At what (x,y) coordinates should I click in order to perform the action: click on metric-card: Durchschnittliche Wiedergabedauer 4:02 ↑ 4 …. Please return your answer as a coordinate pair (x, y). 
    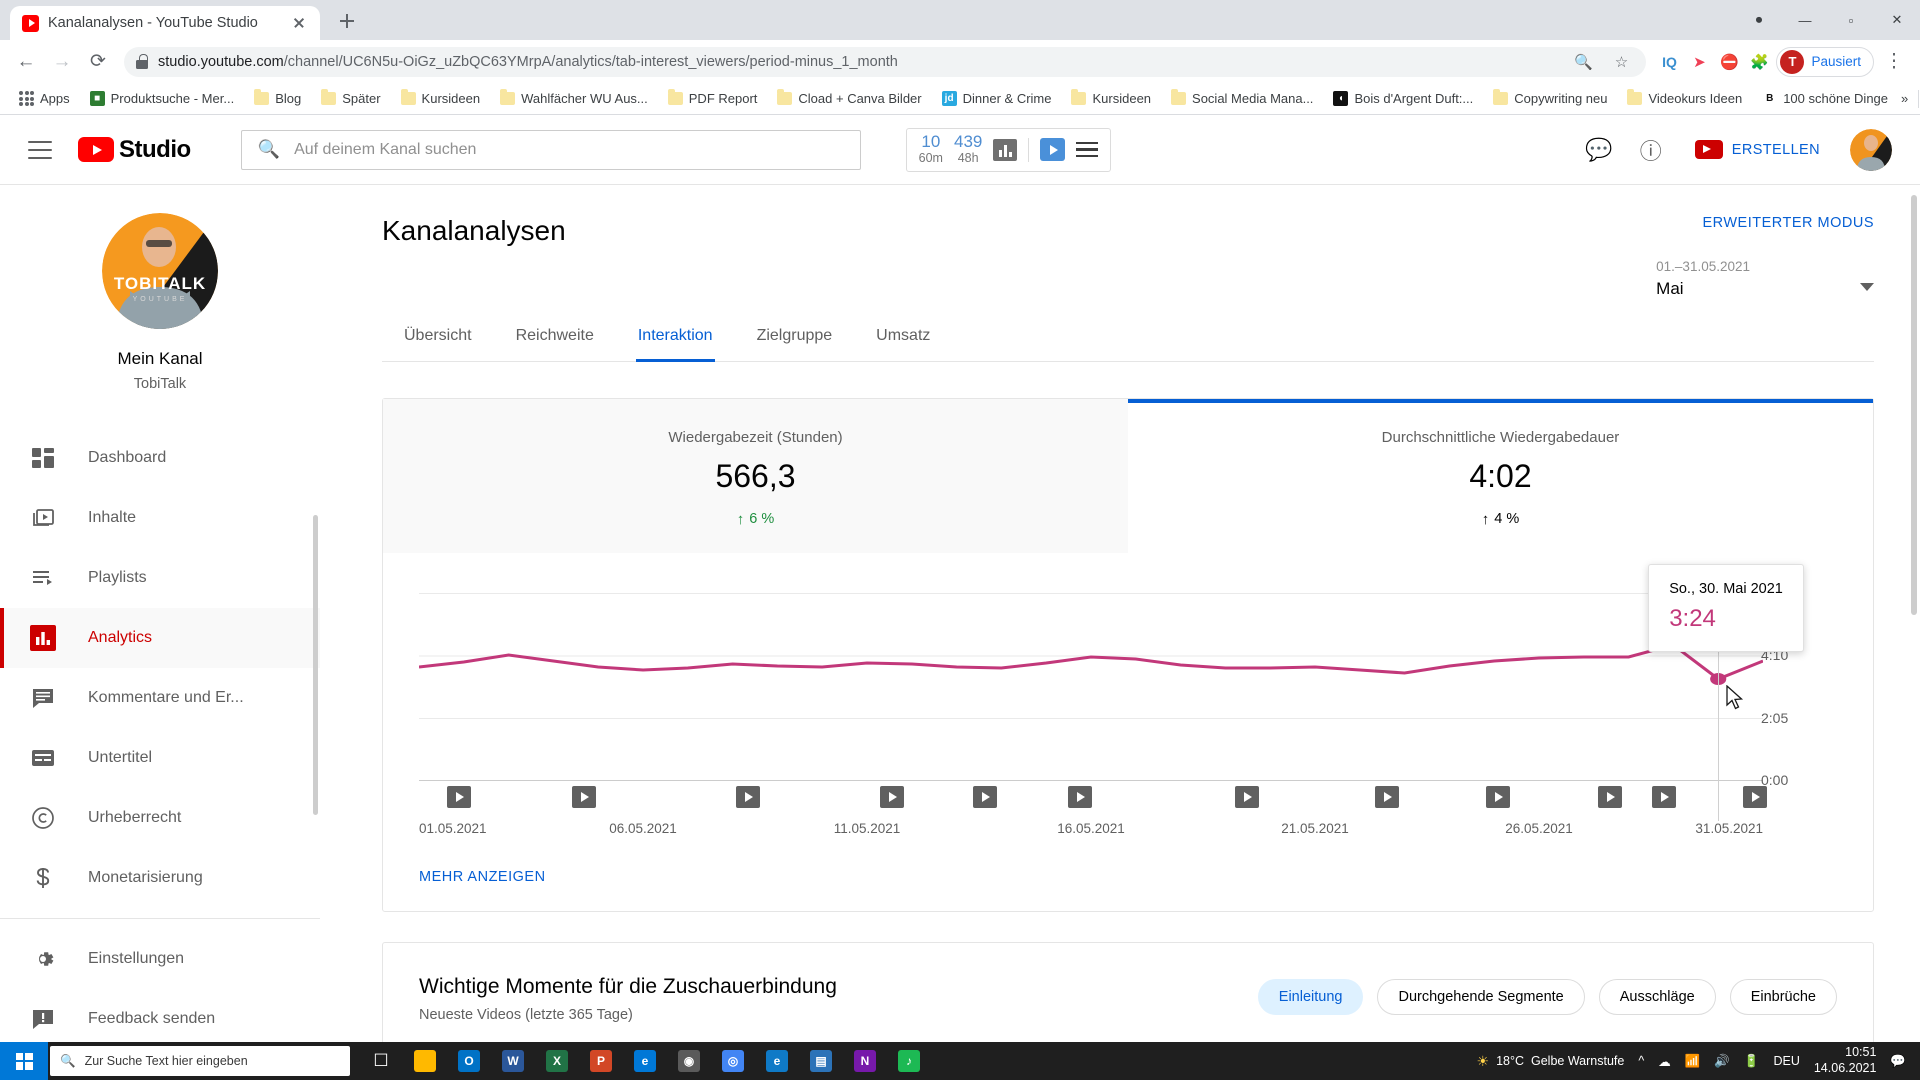
    Looking at the image, I should click on (1500, 476).